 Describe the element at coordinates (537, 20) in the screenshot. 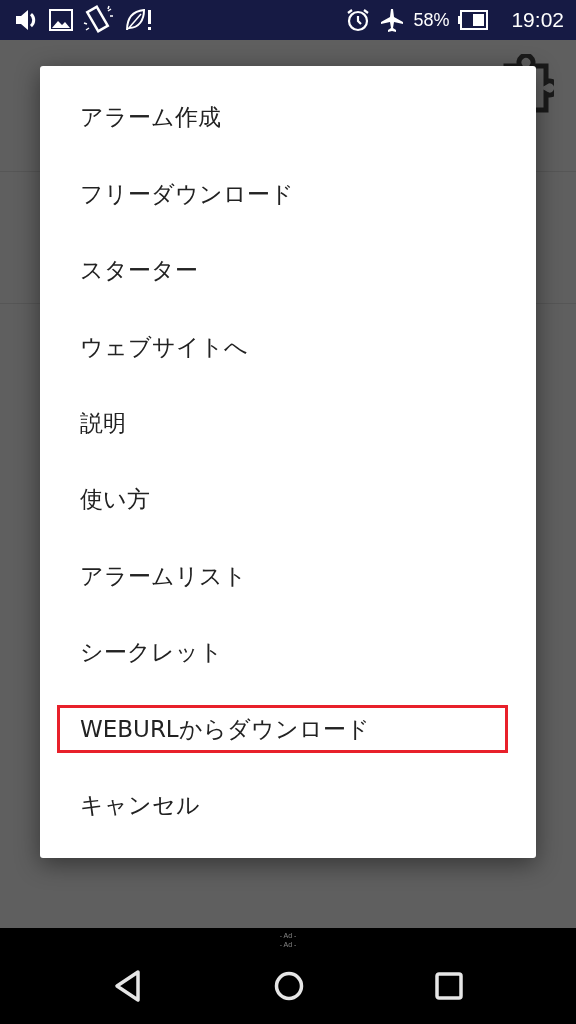

I see `clock-time: 19:02` at that location.